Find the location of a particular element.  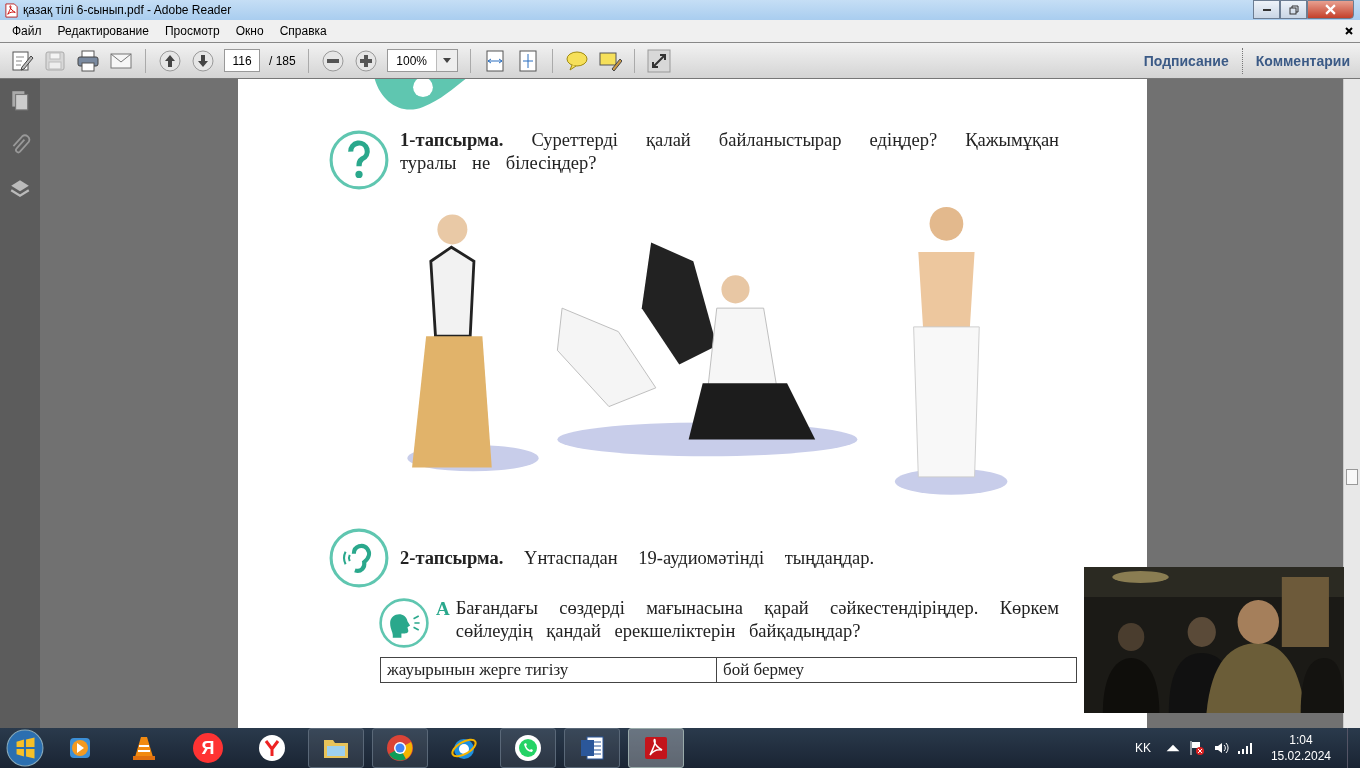

speaking-head-icon is located at coordinates (404, 623).